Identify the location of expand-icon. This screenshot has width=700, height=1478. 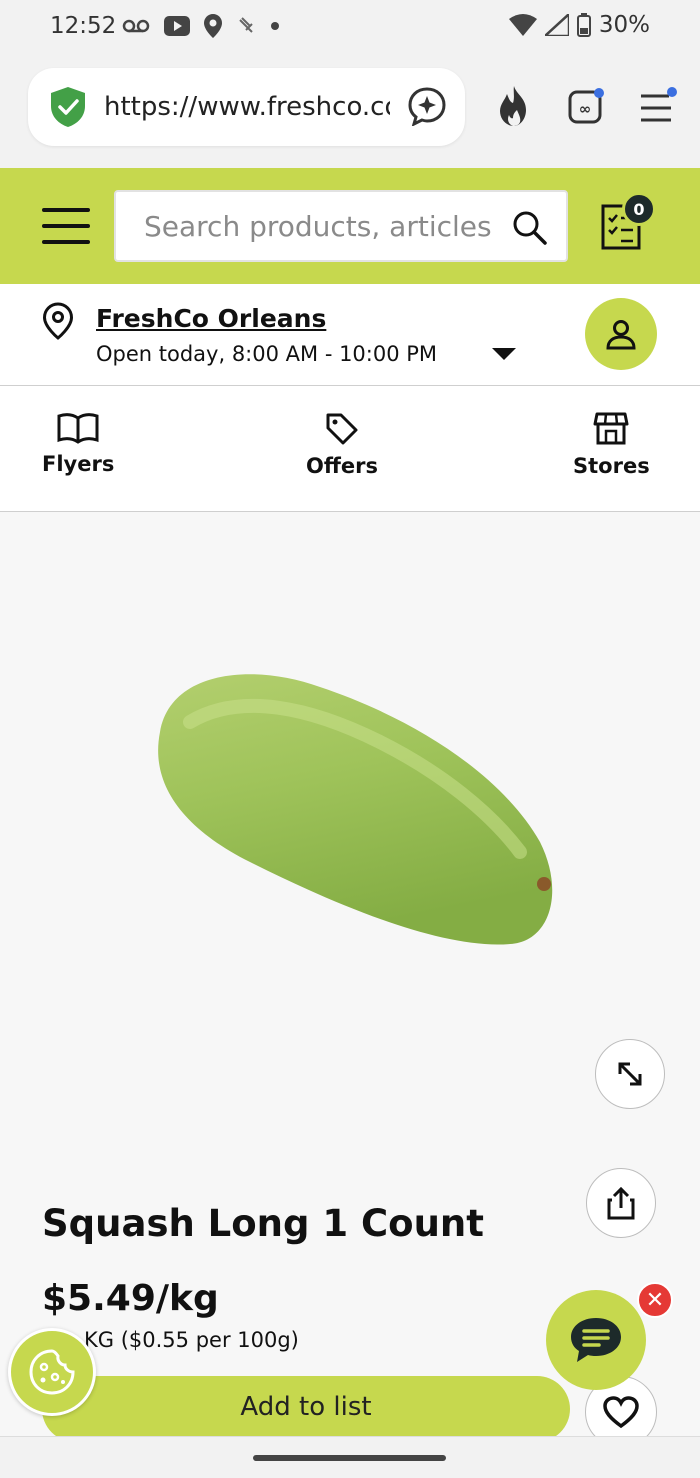
(630, 1074).